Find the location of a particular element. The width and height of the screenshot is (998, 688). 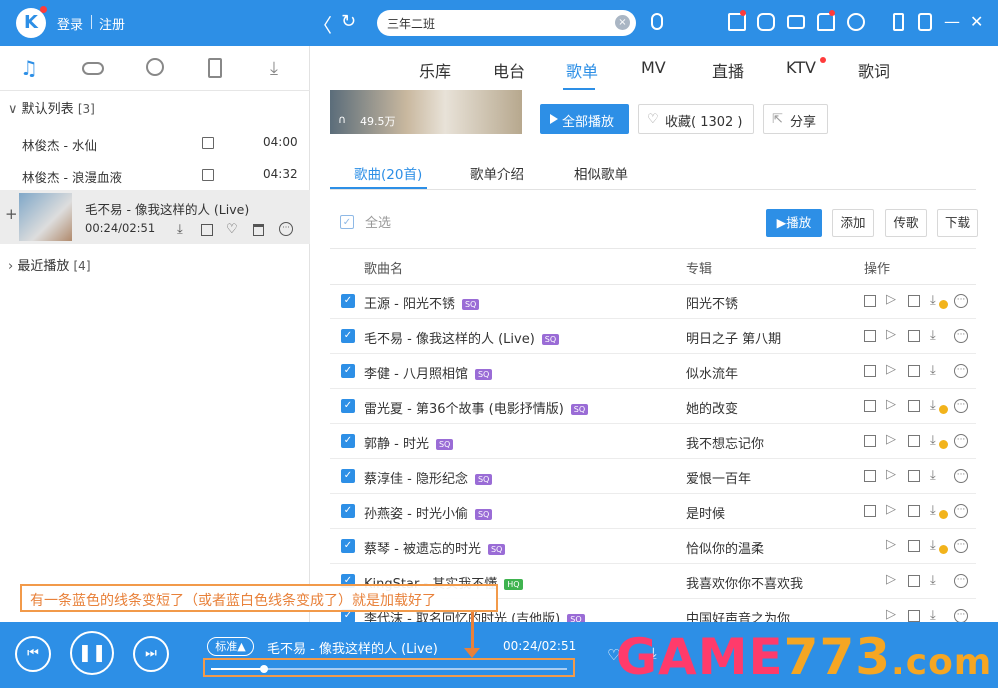

recent-list-header: › 最近播放 [4] is located at coordinates (49, 264).